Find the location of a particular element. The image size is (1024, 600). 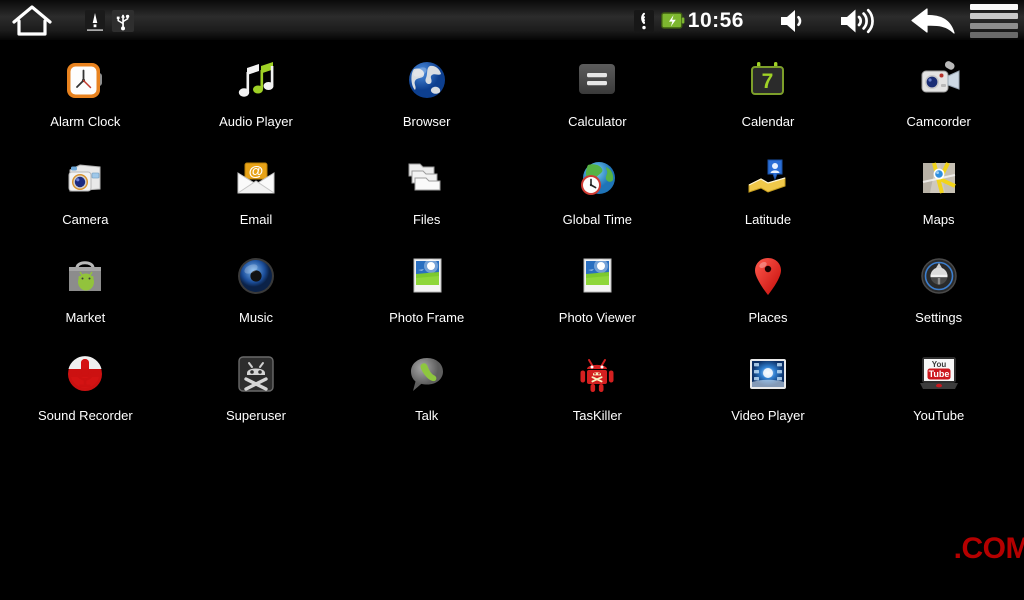

app-item-camcorder: Camcorder is located at coordinates (938, 97).